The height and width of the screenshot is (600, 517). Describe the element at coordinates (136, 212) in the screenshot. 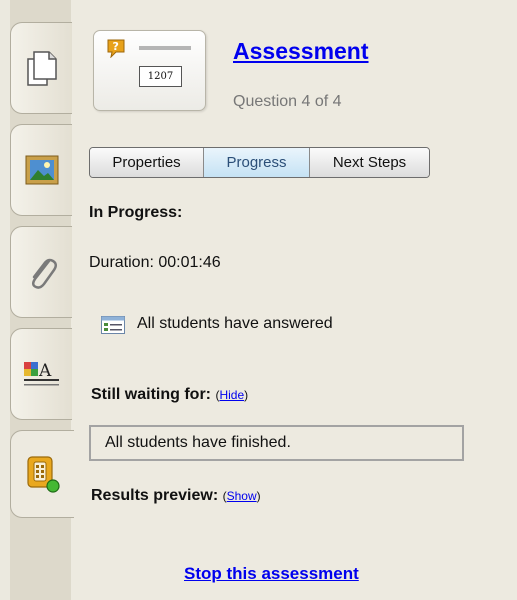

I see `progress-heading: In Progress:` at that location.